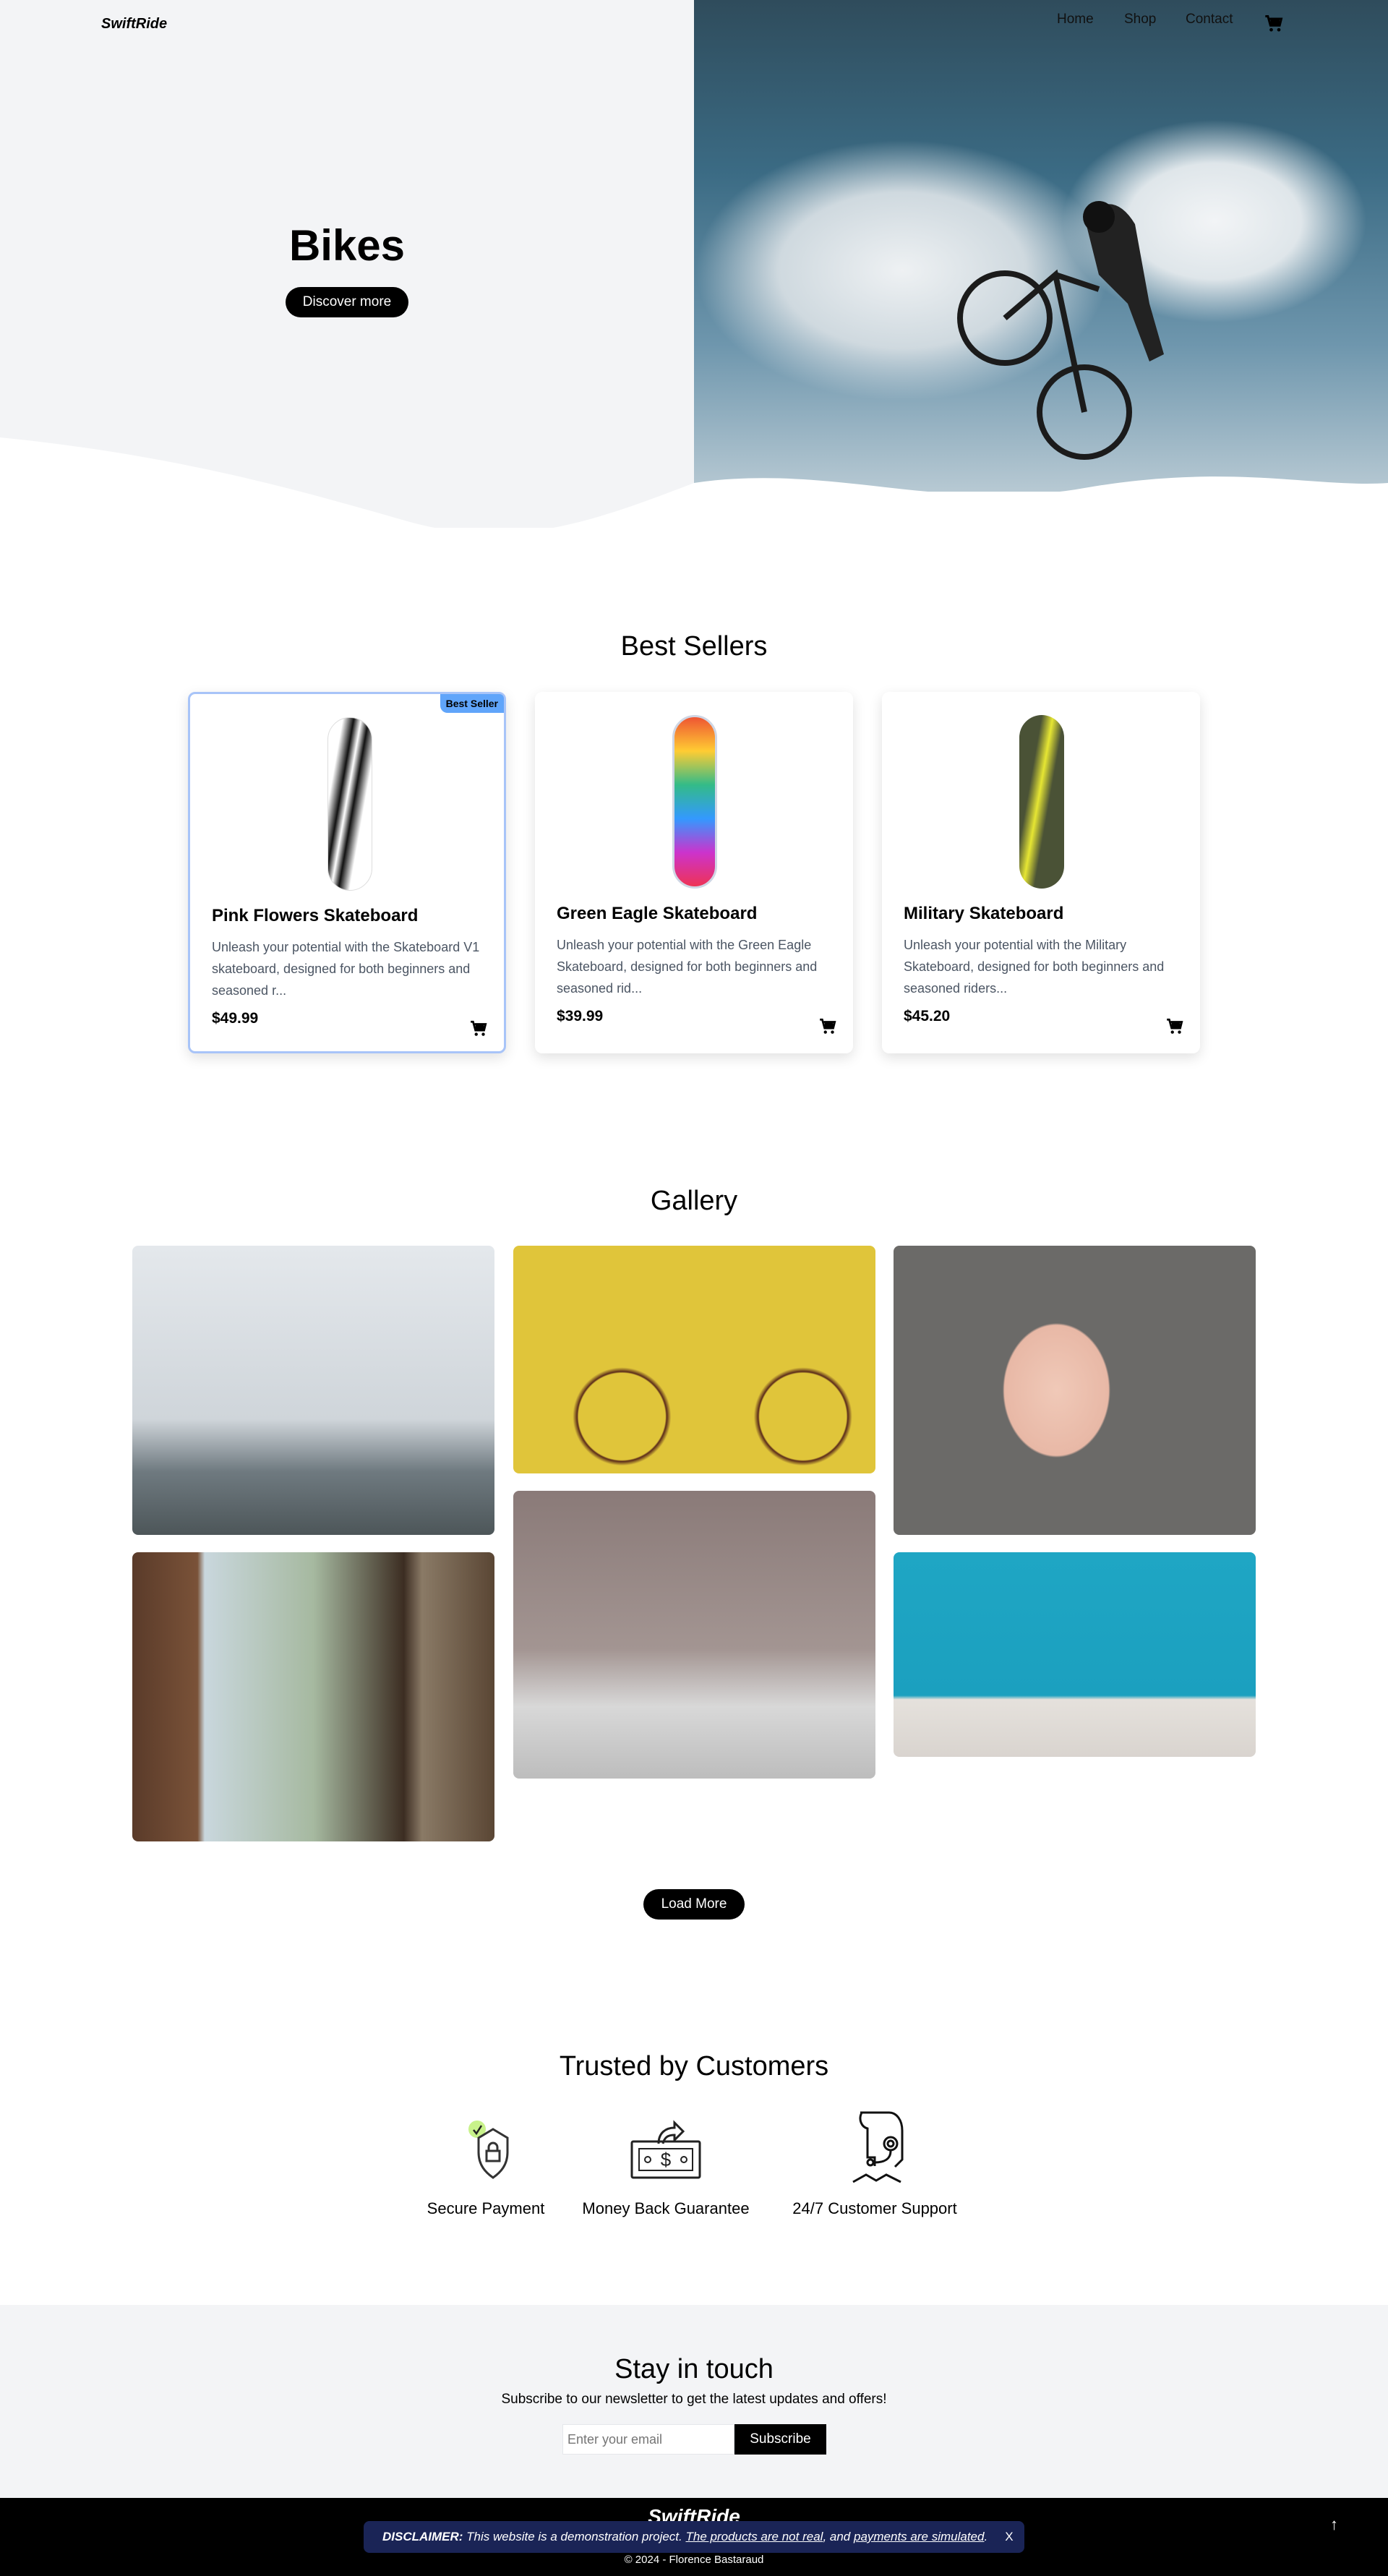  What do you see at coordinates (780, 2439) in the screenshot?
I see `subscribe-button: Subscribe` at bounding box center [780, 2439].